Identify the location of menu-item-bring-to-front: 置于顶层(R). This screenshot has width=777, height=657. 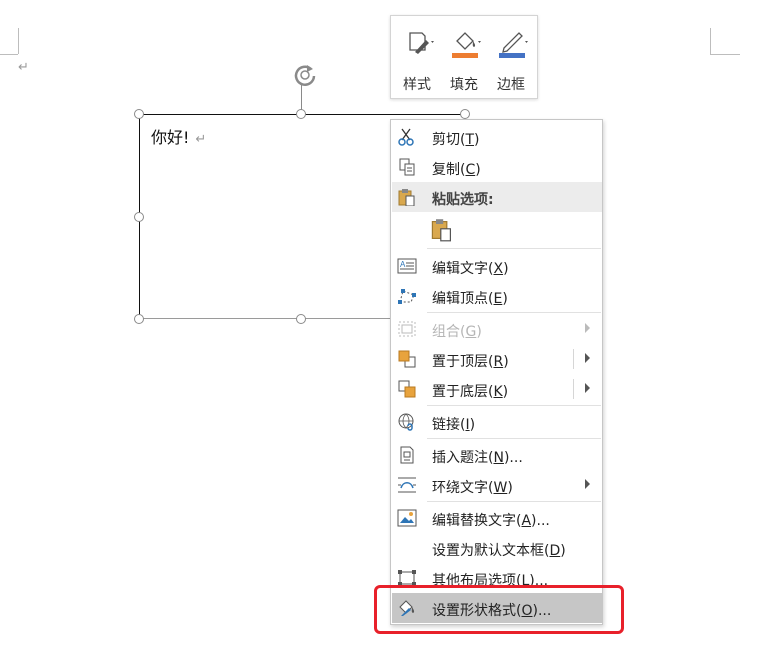
(497, 359).